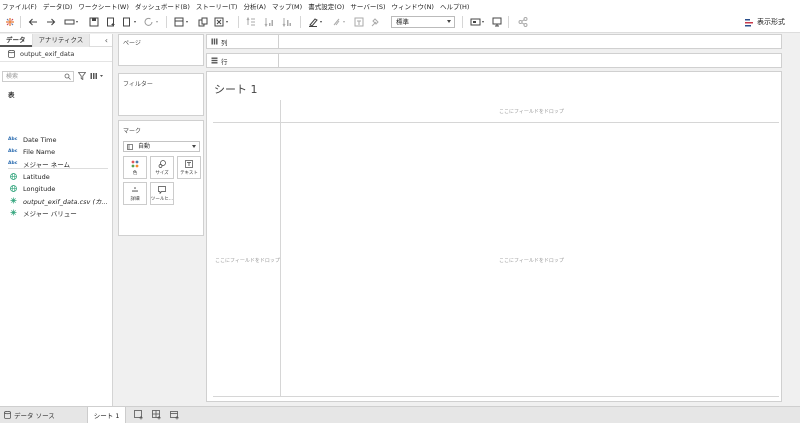  Describe the element at coordinates (287, 6) in the screenshot. I see `menu-map: マップ(M)` at that location.